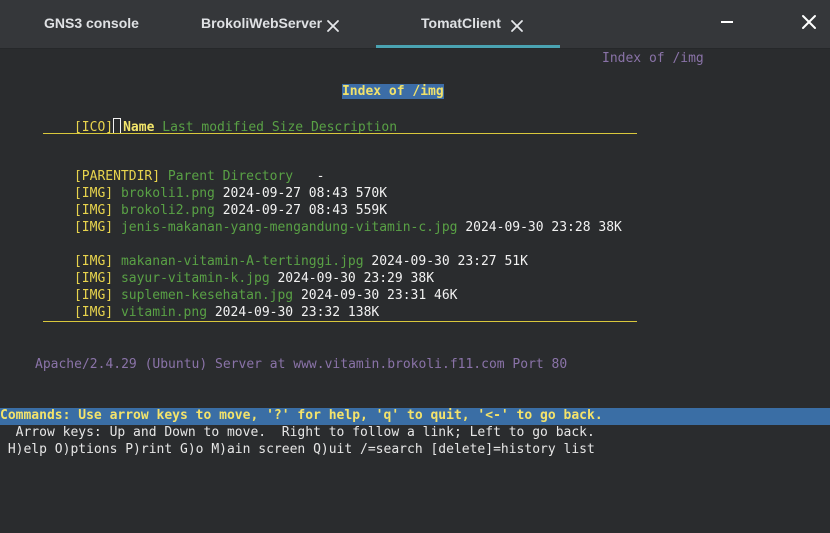 This screenshot has width=830, height=533. Describe the element at coordinates (175, 168) in the screenshot. I see `list-item-parent: [PARENTDIR] Parent Directory -` at that location.